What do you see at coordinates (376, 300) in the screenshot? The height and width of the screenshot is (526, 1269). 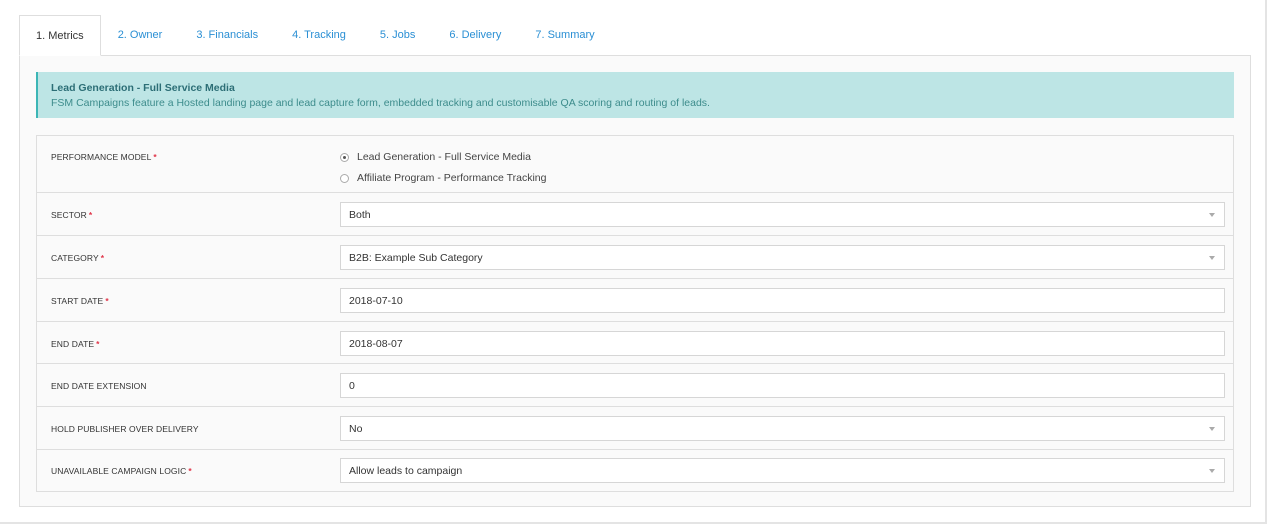 I see `start-date-value: 2018-07-10` at bounding box center [376, 300].